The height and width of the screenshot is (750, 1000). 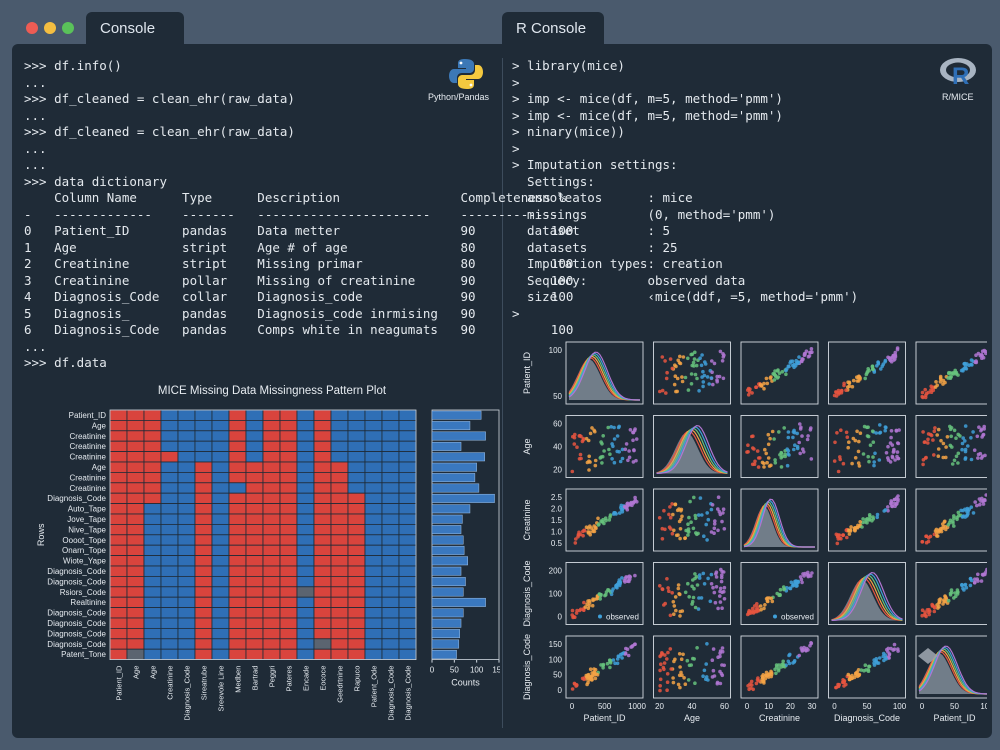 I want to click on maximize-window-button, so click(x=68, y=28).